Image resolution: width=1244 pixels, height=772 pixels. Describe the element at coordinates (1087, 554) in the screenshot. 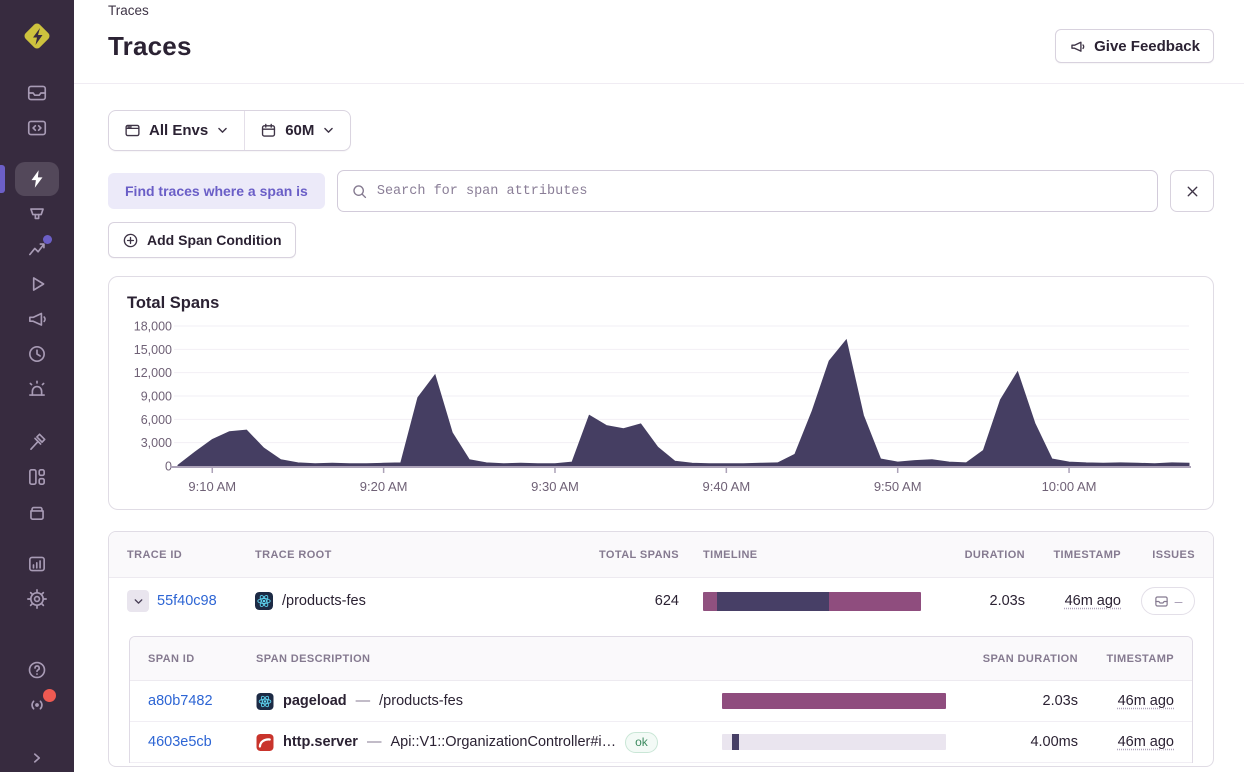

I see `col-timestamp: TIMESTAMP` at that location.